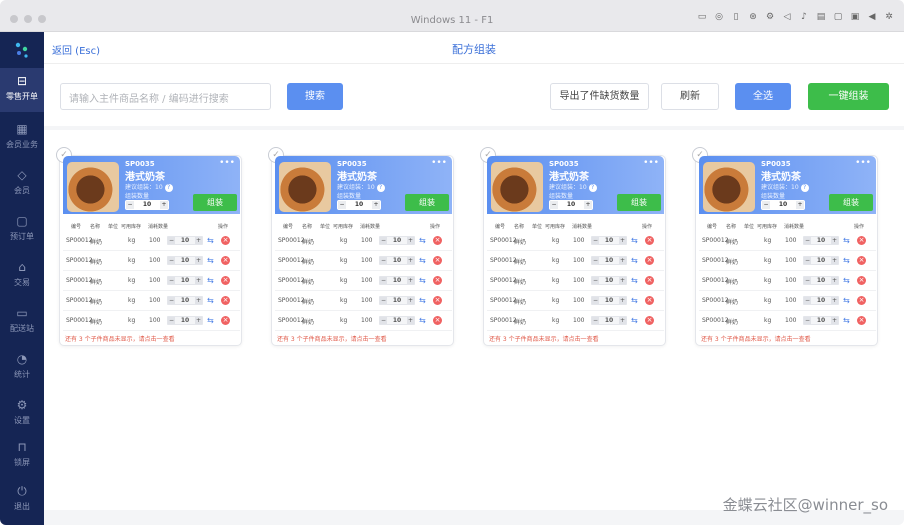 The height and width of the screenshot is (525, 904). What do you see at coordinates (599, 96) in the screenshot?
I see `export-button: 导出了件缺货数量` at bounding box center [599, 96].